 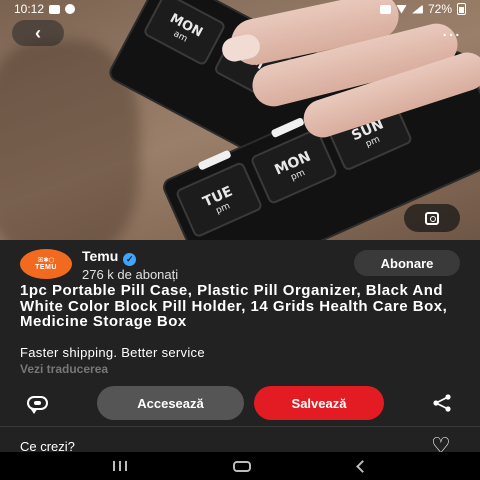 What do you see at coordinates (441, 446) in the screenshot?
I see `heart-icon: ♡` at bounding box center [441, 446].